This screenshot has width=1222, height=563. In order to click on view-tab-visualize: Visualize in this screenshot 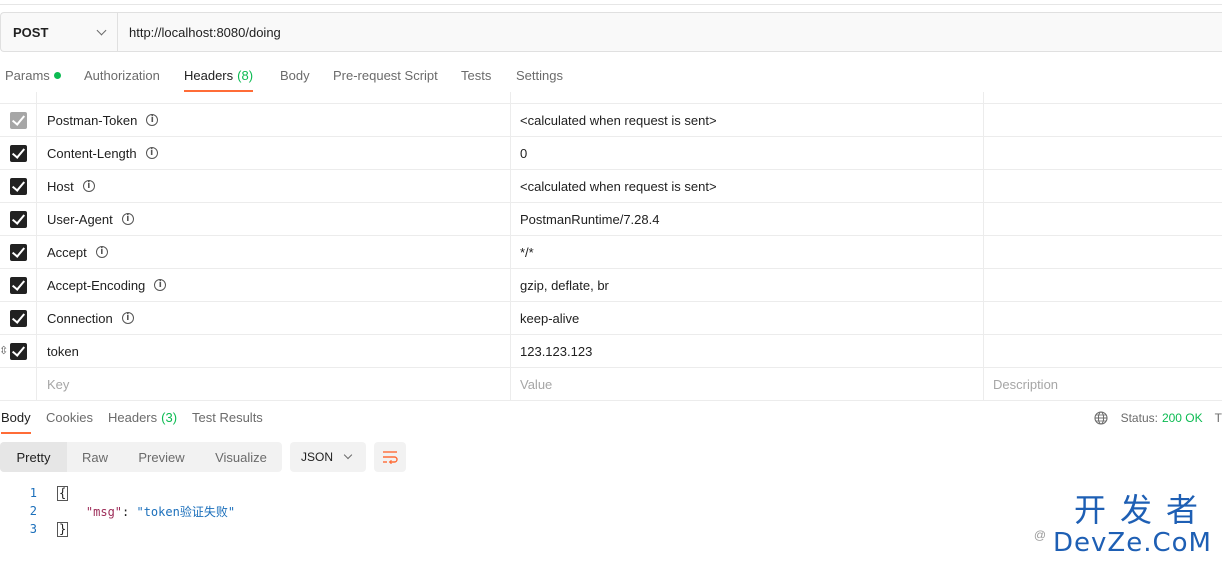, I will do `click(241, 457)`.